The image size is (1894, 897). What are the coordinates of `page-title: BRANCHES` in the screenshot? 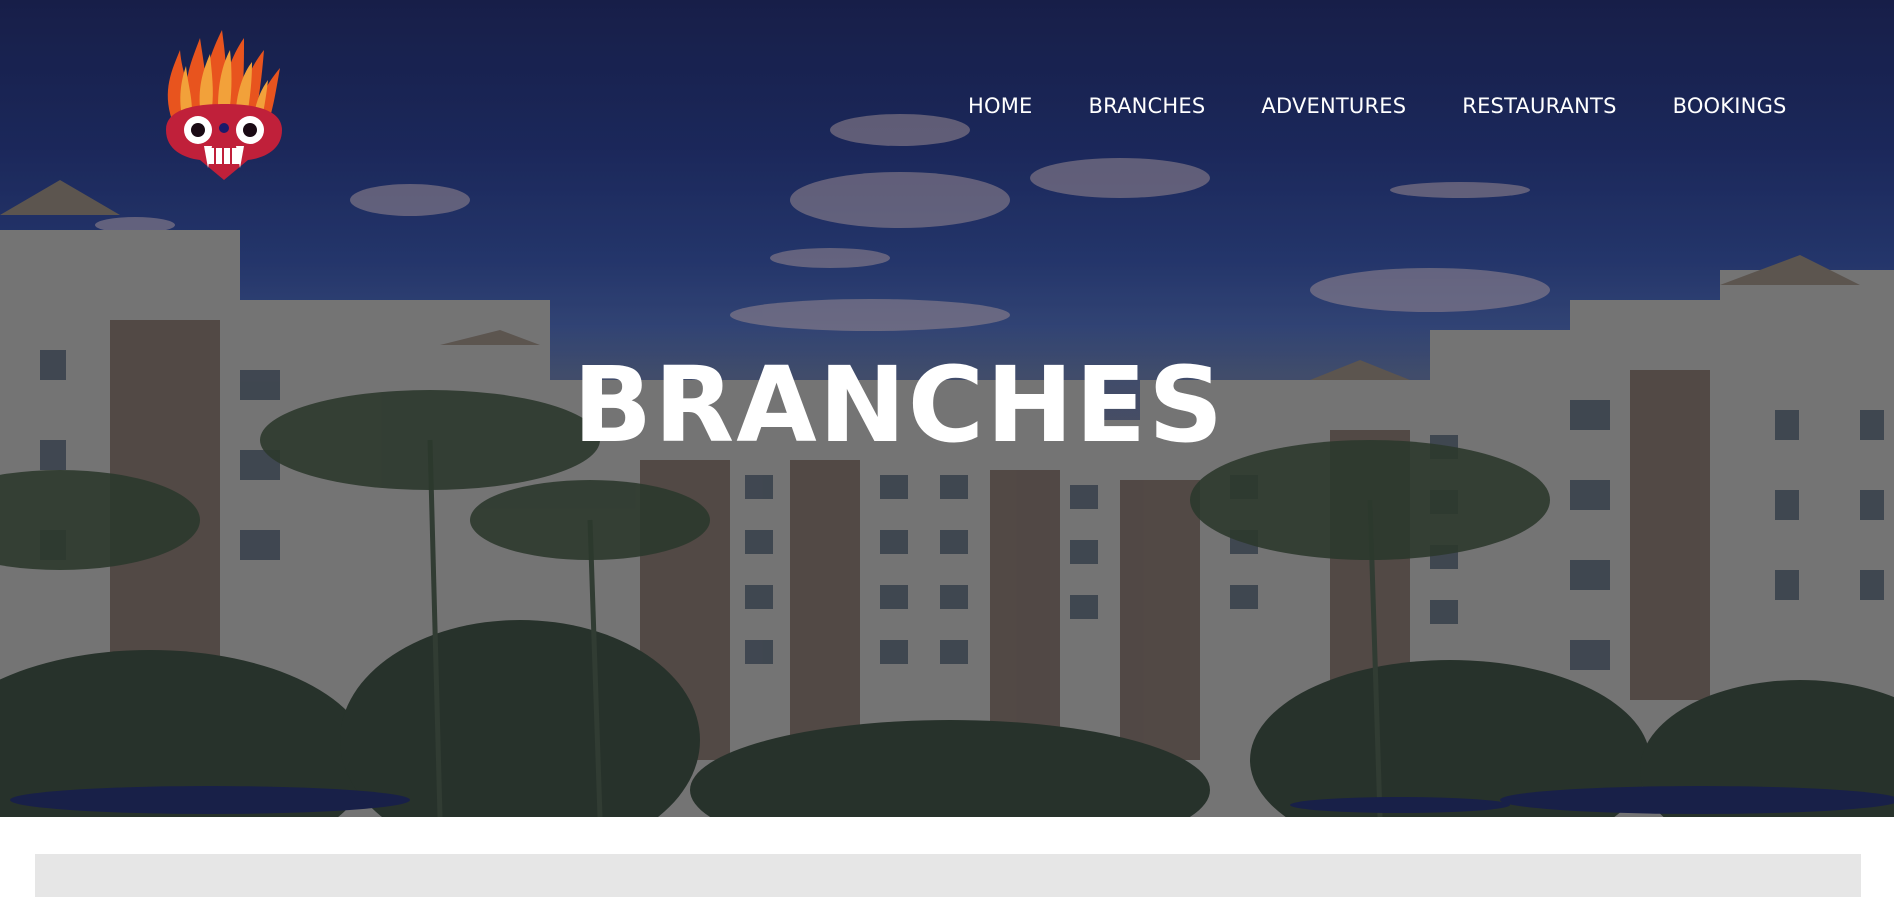 It's located at (947, 405).